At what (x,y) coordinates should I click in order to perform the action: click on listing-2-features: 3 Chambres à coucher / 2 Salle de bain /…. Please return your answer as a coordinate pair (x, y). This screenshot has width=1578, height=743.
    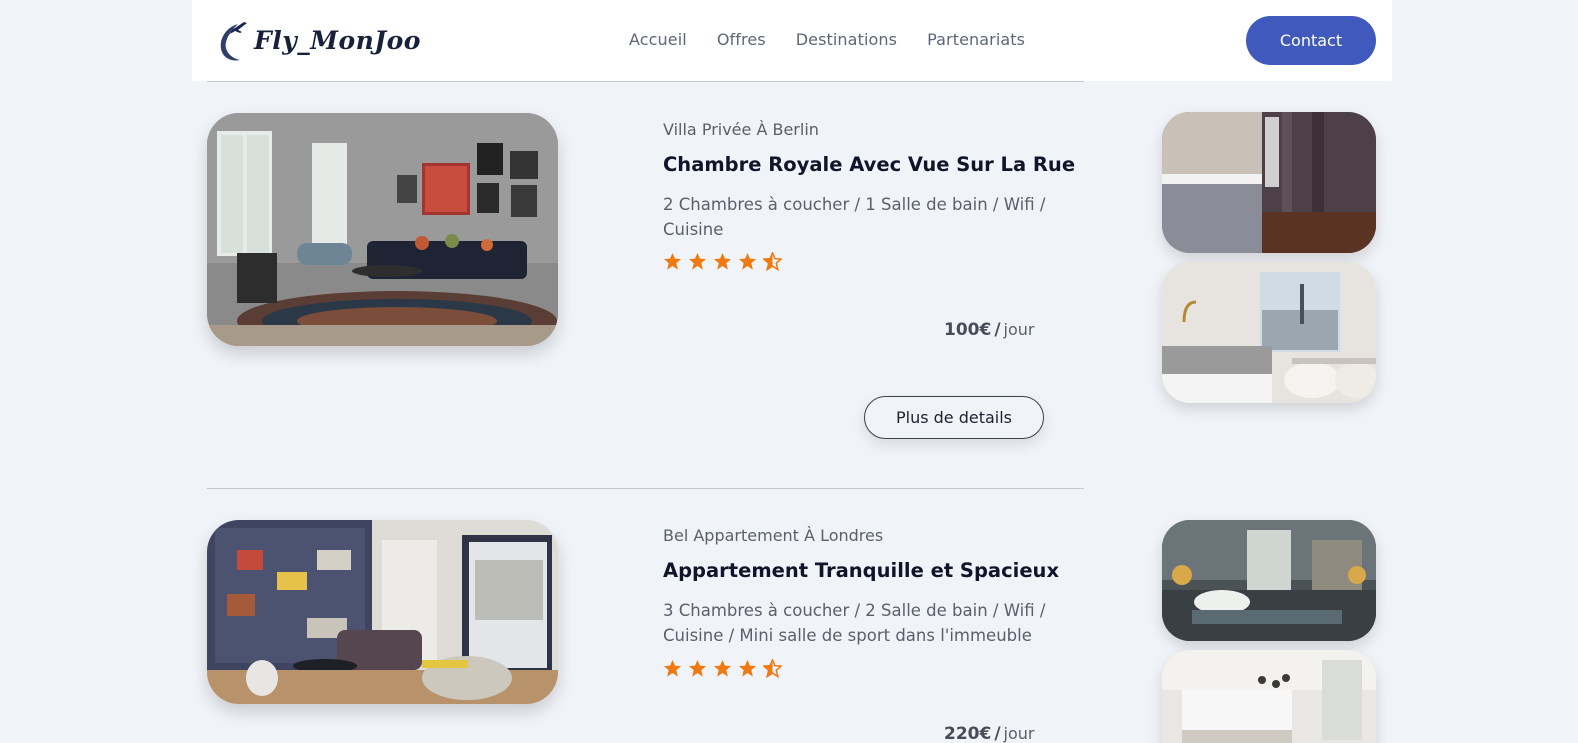
    Looking at the image, I should click on (854, 623).